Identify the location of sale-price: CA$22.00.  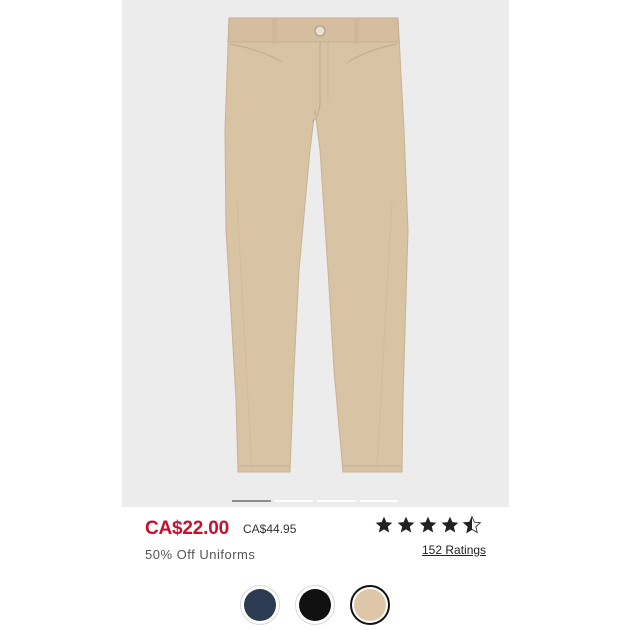
(187, 528).